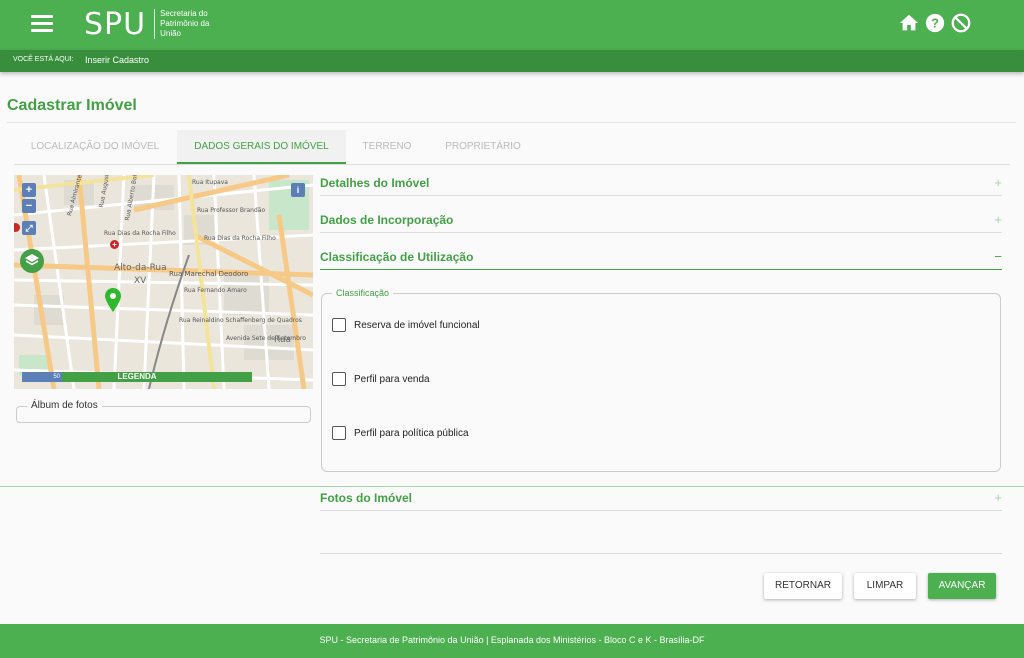 The height and width of the screenshot is (658, 1024). I want to click on breadcrumb: VOCÊ ESTÁ AQUI: Inserir Cadastro, so click(512, 61).